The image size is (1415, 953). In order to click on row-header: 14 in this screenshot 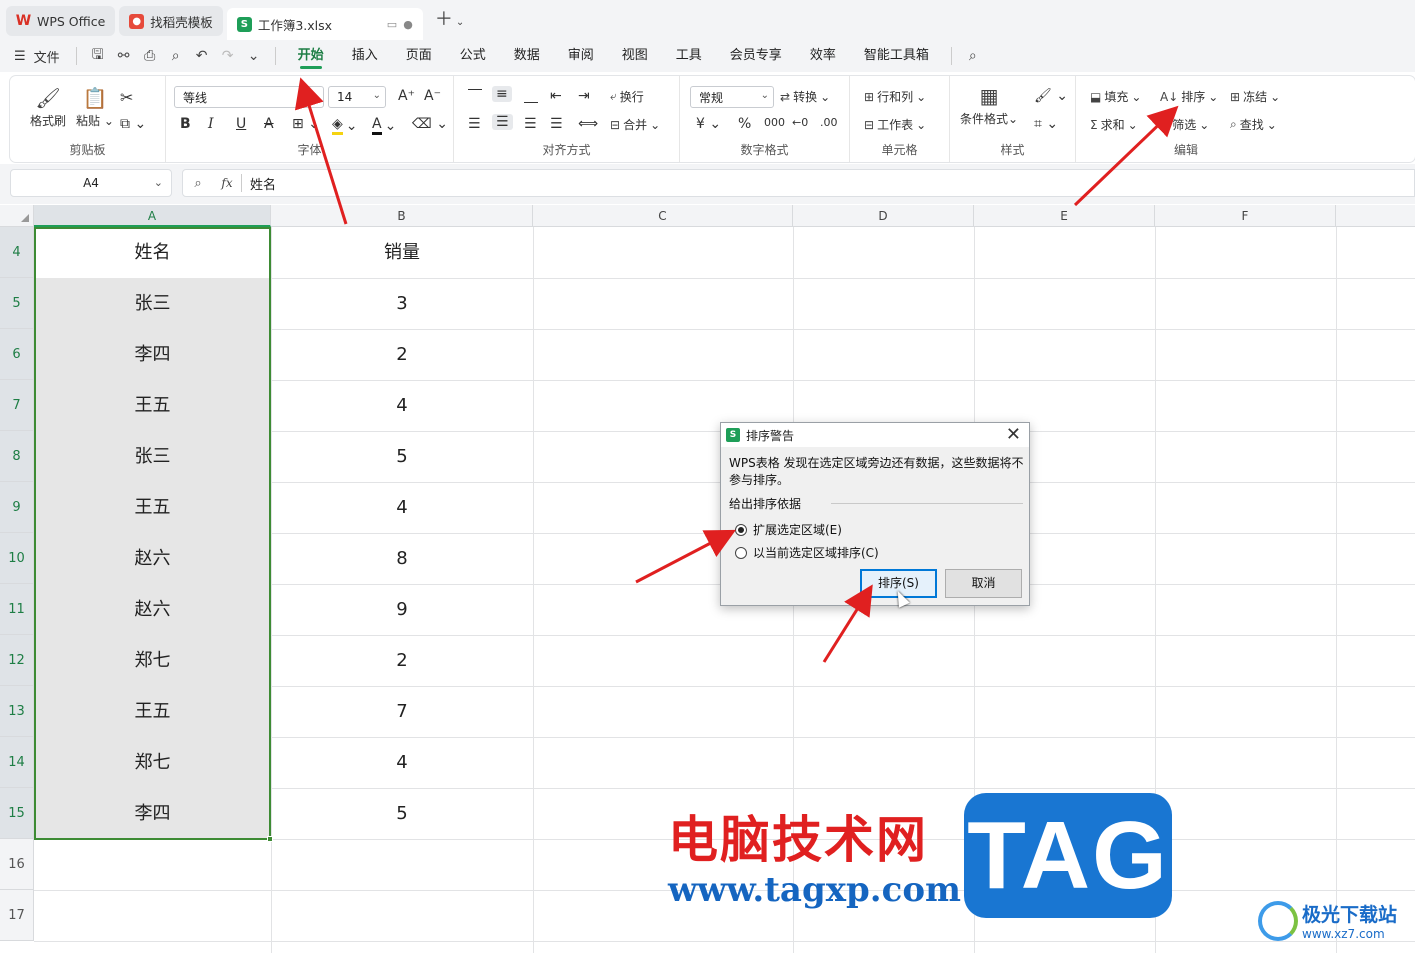, I will do `click(17, 762)`.